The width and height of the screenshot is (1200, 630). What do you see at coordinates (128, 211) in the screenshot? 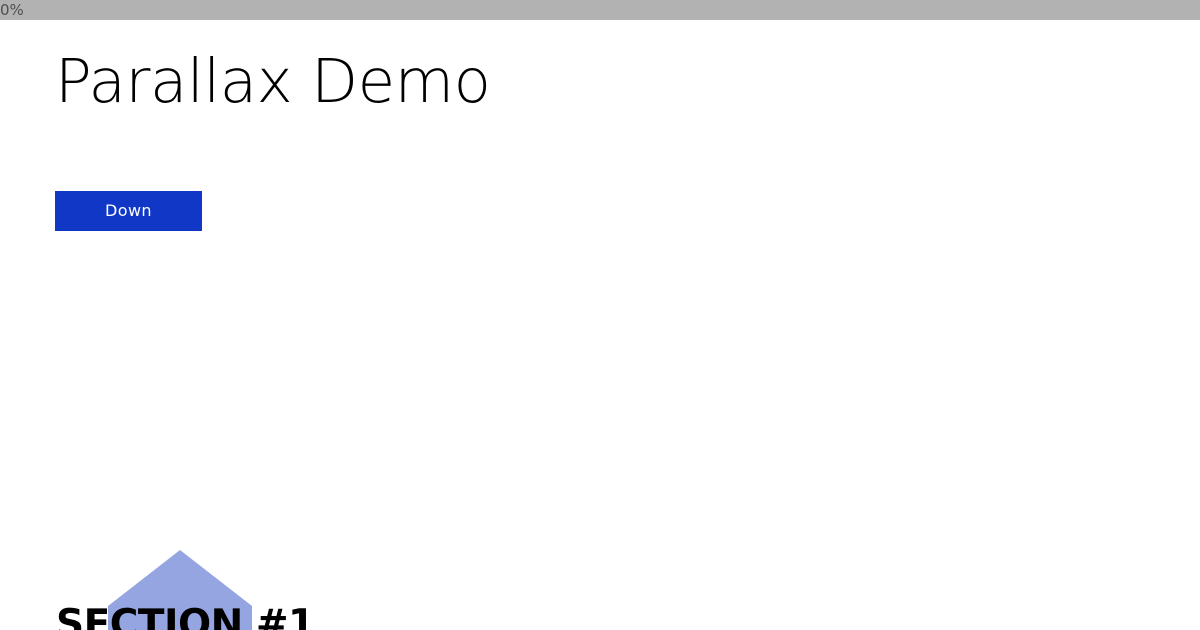
I see `down-button: Down` at bounding box center [128, 211].